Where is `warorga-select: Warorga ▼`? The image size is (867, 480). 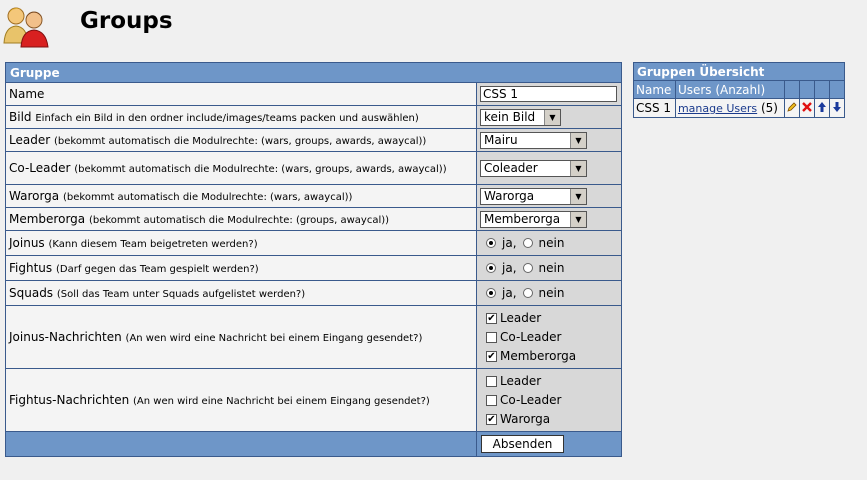
warorga-select: Warorga ▼ is located at coordinates (533, 196).